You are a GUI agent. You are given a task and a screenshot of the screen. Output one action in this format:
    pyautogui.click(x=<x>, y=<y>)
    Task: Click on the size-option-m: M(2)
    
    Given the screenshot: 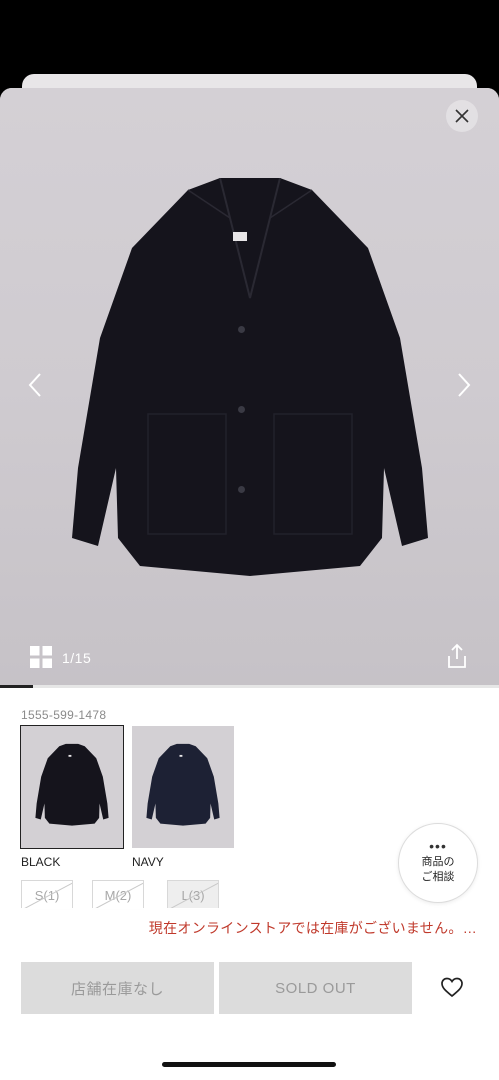 What is the action you would take?
    pyautogui.click(x=118, y=895)
    